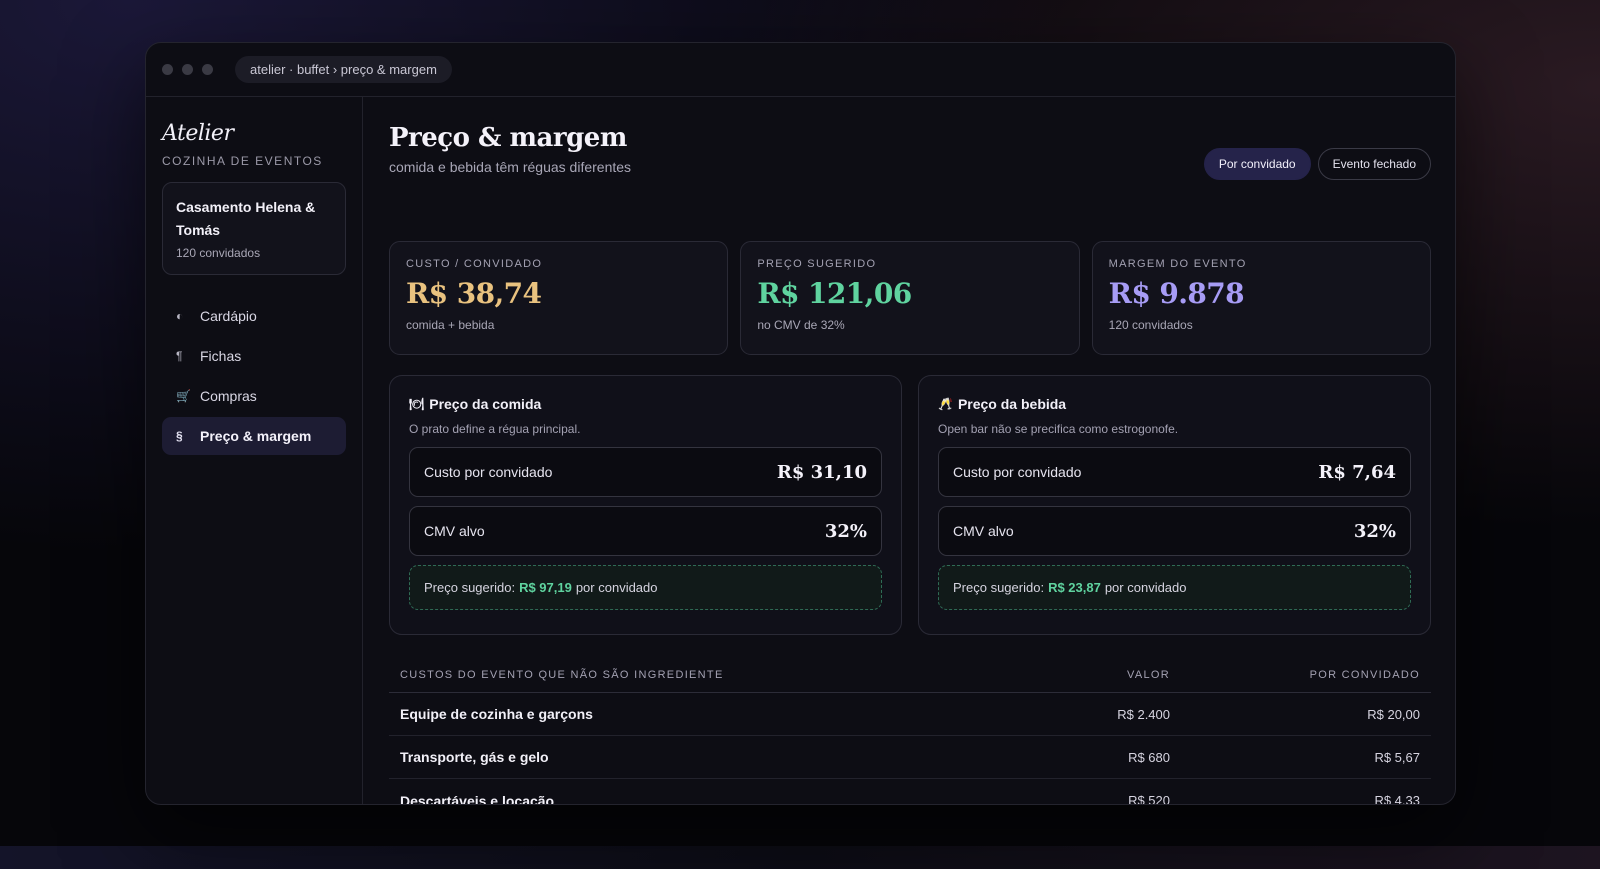 The width and height of the screenshot is (1600, 869). I want to click on toggle-por-convidado: Por convidado, so click(1257, 164).